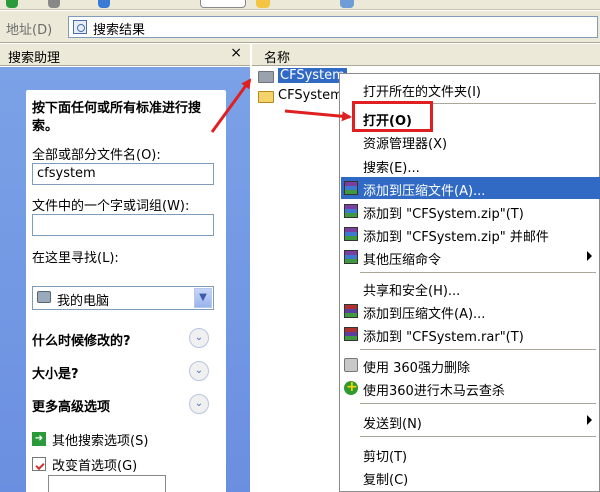 Image resolution: width=600 pixels, height=492 pixels. Describe the element at coordinates (333, 27) in the screenshot. I see `address-input: 搜索结果` at that location.